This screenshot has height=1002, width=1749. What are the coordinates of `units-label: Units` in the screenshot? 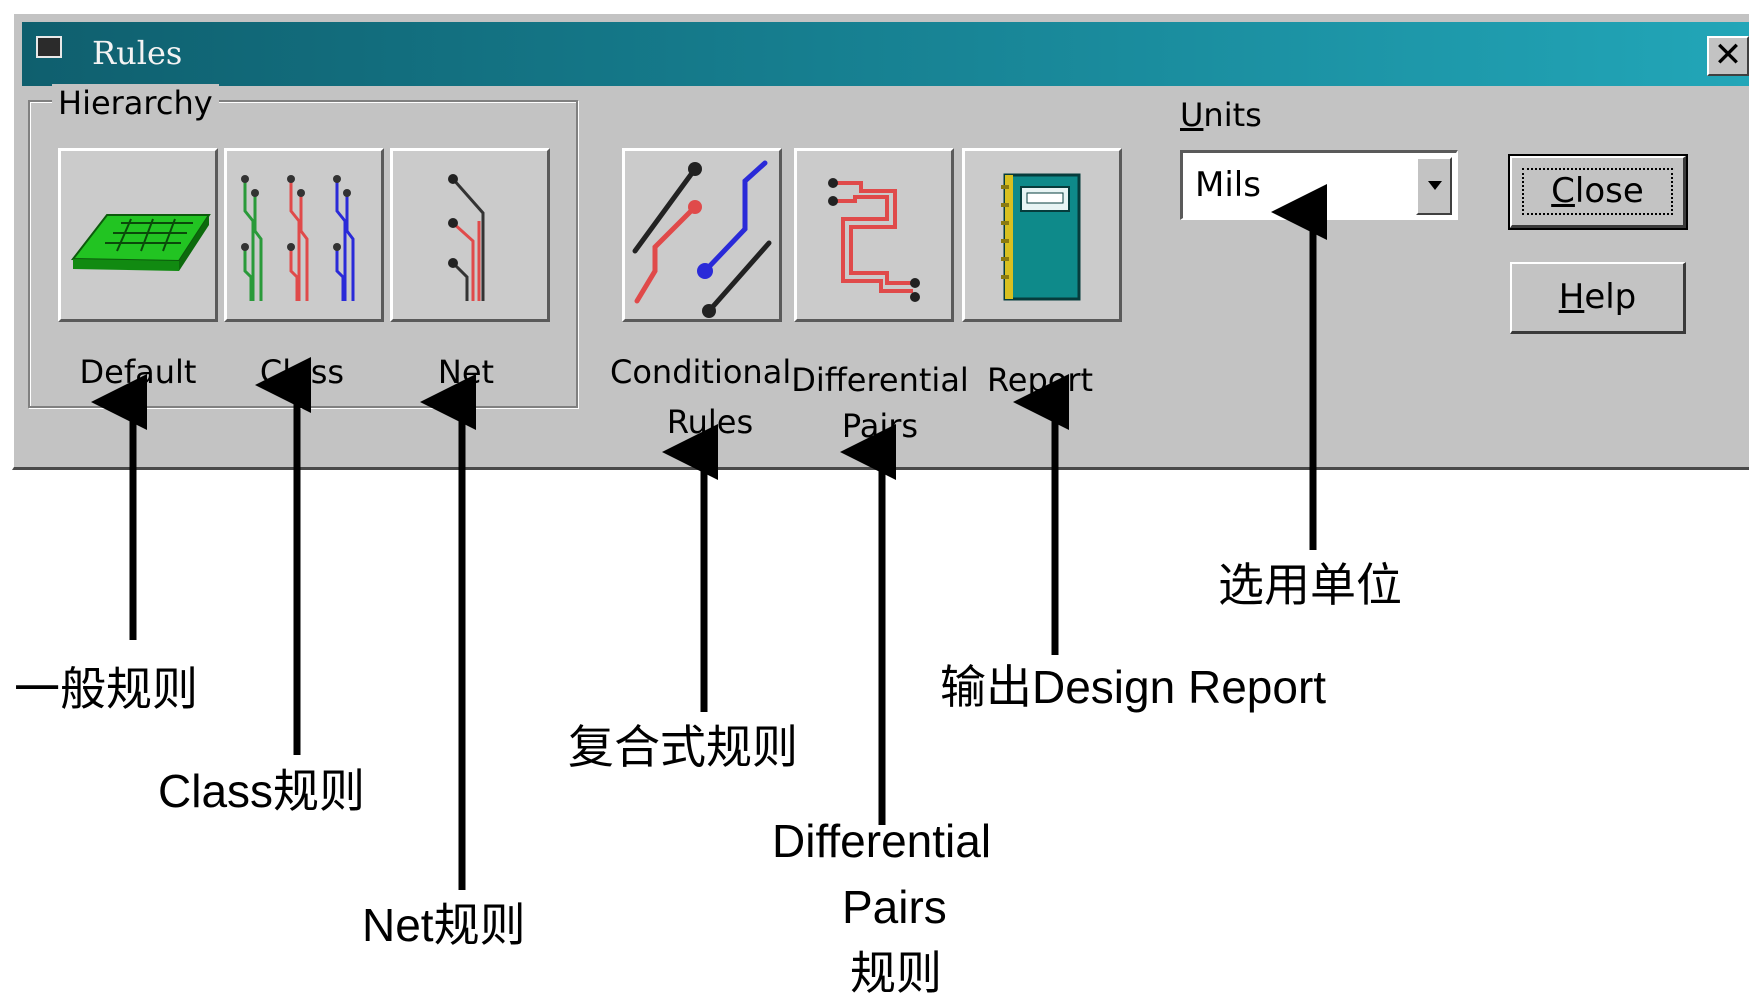 It's located at (1221, 115).